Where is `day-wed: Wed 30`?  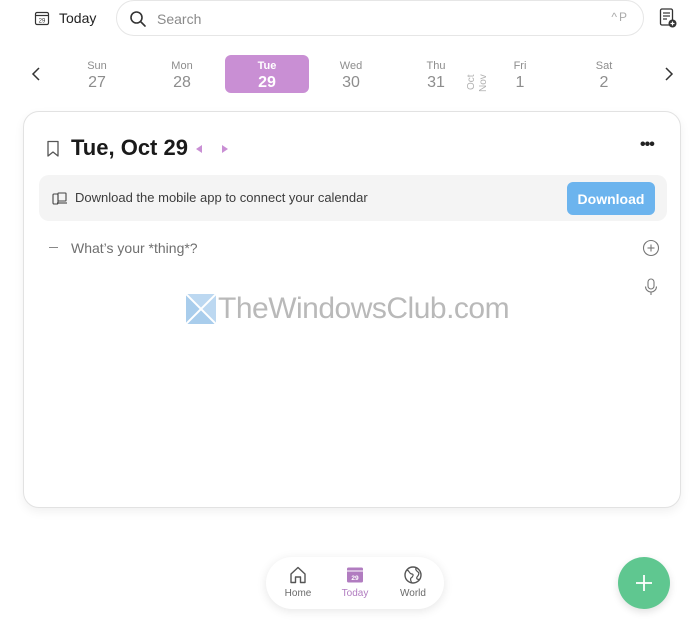
day-wed: Wed 30 is located at coordinates (351, 74).